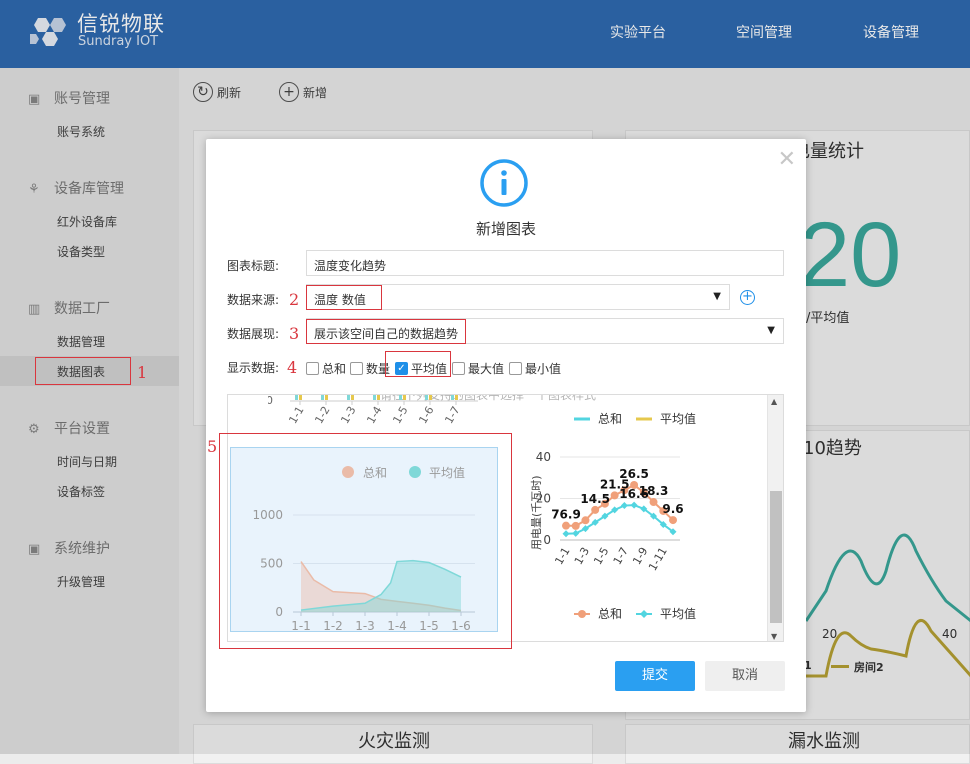 The image size is (970, 764). What do you see at coordinates (326, 368) in the screenshot?
I see `checkbox-sum: 总和` at bounding box center [326, 368].